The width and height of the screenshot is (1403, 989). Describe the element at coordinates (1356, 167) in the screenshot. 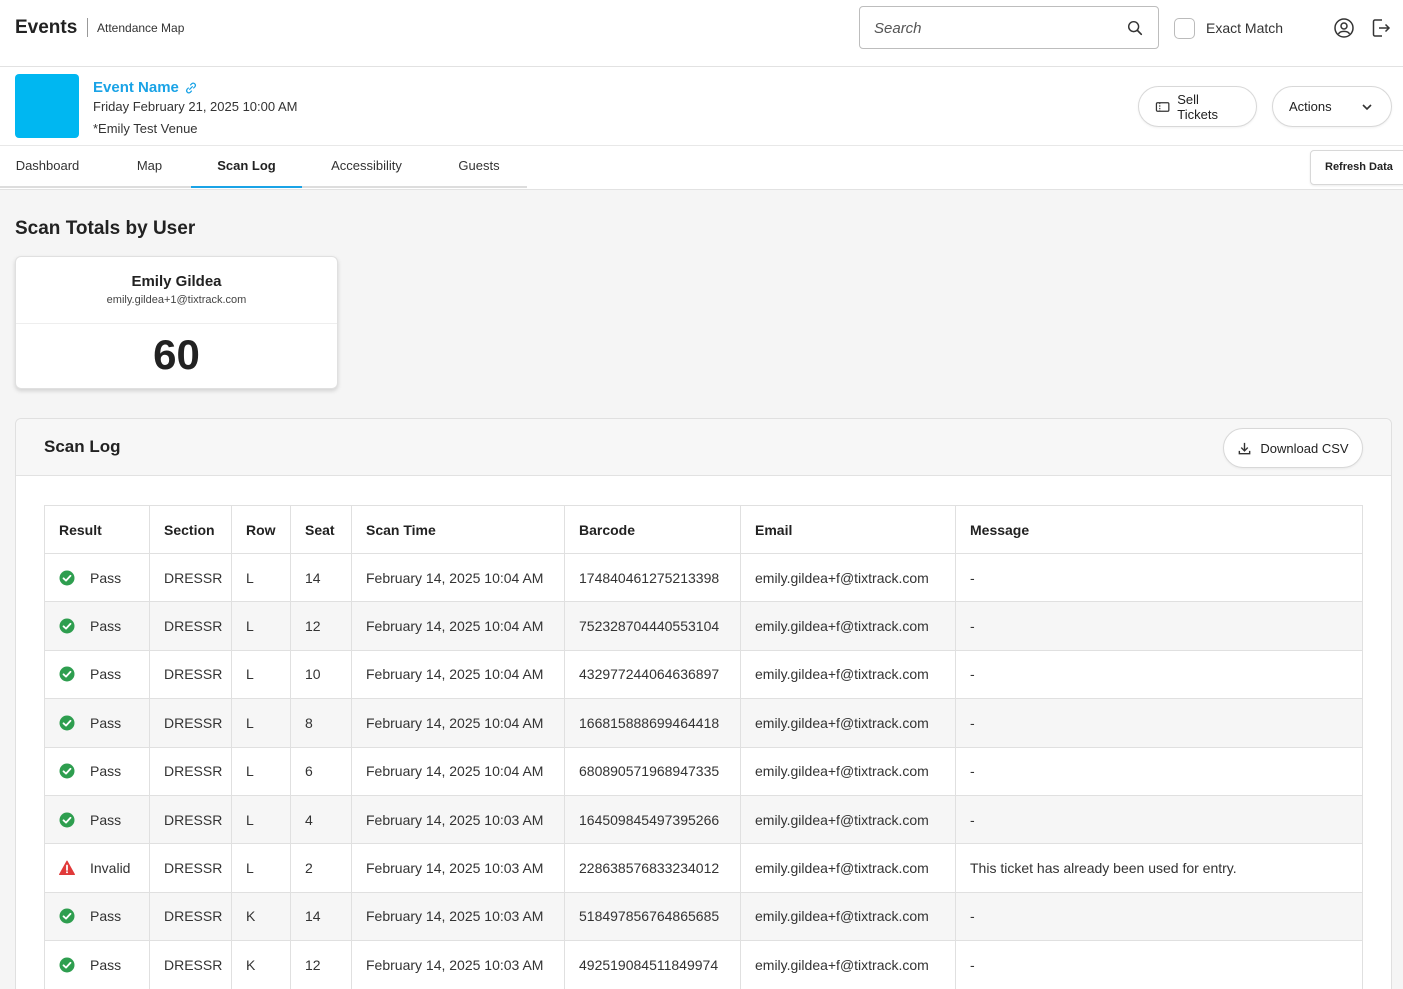

I see `refresh-data-button: Refresh Data` at that location.